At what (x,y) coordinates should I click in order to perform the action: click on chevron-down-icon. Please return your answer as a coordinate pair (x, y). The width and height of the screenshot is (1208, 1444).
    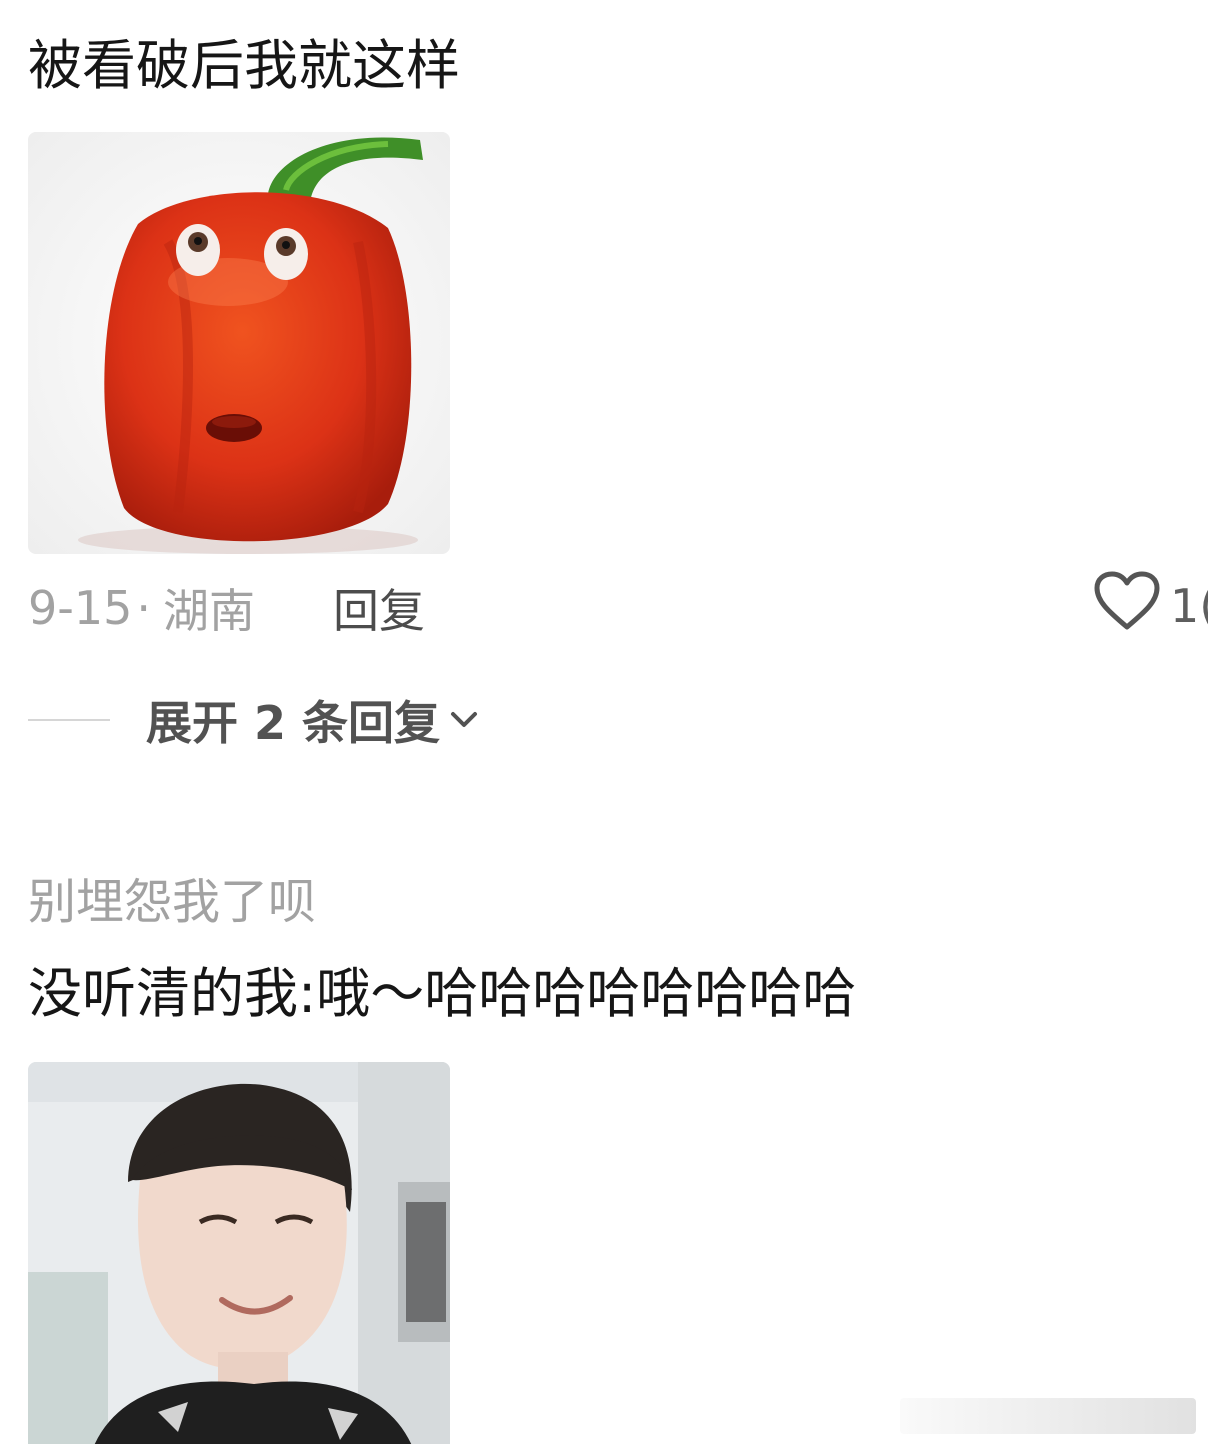
    Looking at the image, I should click on (464, 720).